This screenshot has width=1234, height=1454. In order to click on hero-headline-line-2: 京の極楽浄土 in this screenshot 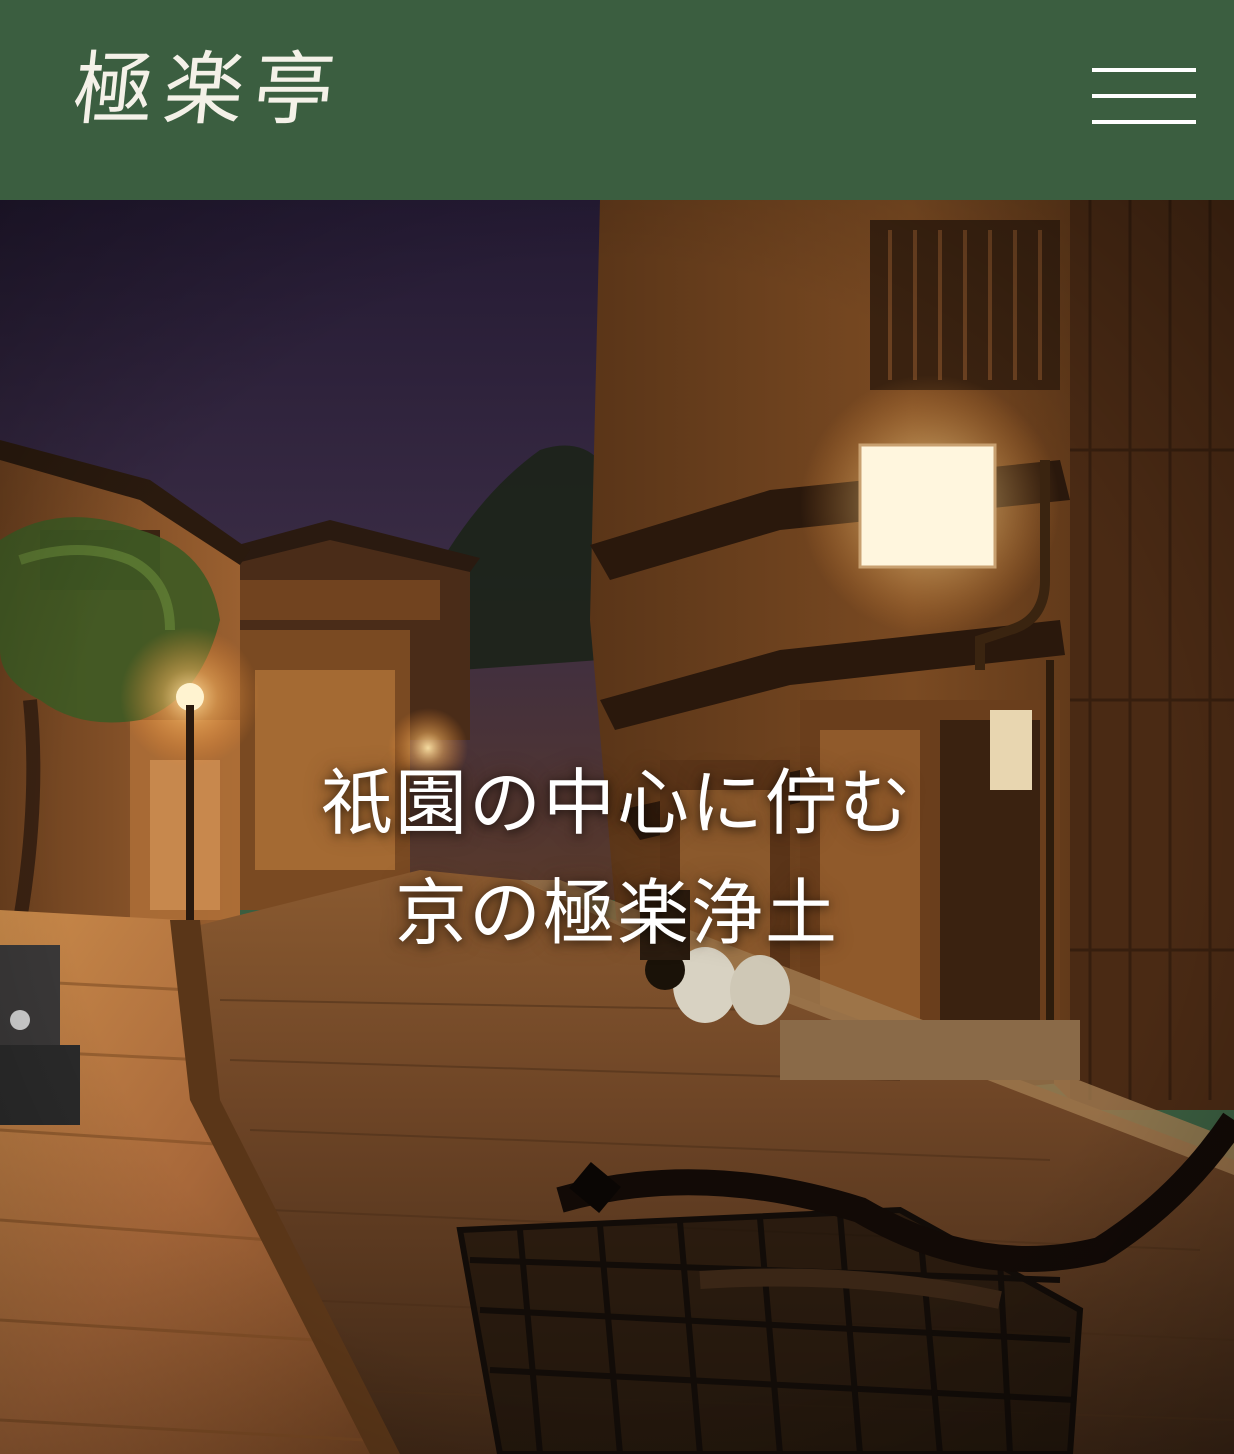, I will do `click(616, 913)`.